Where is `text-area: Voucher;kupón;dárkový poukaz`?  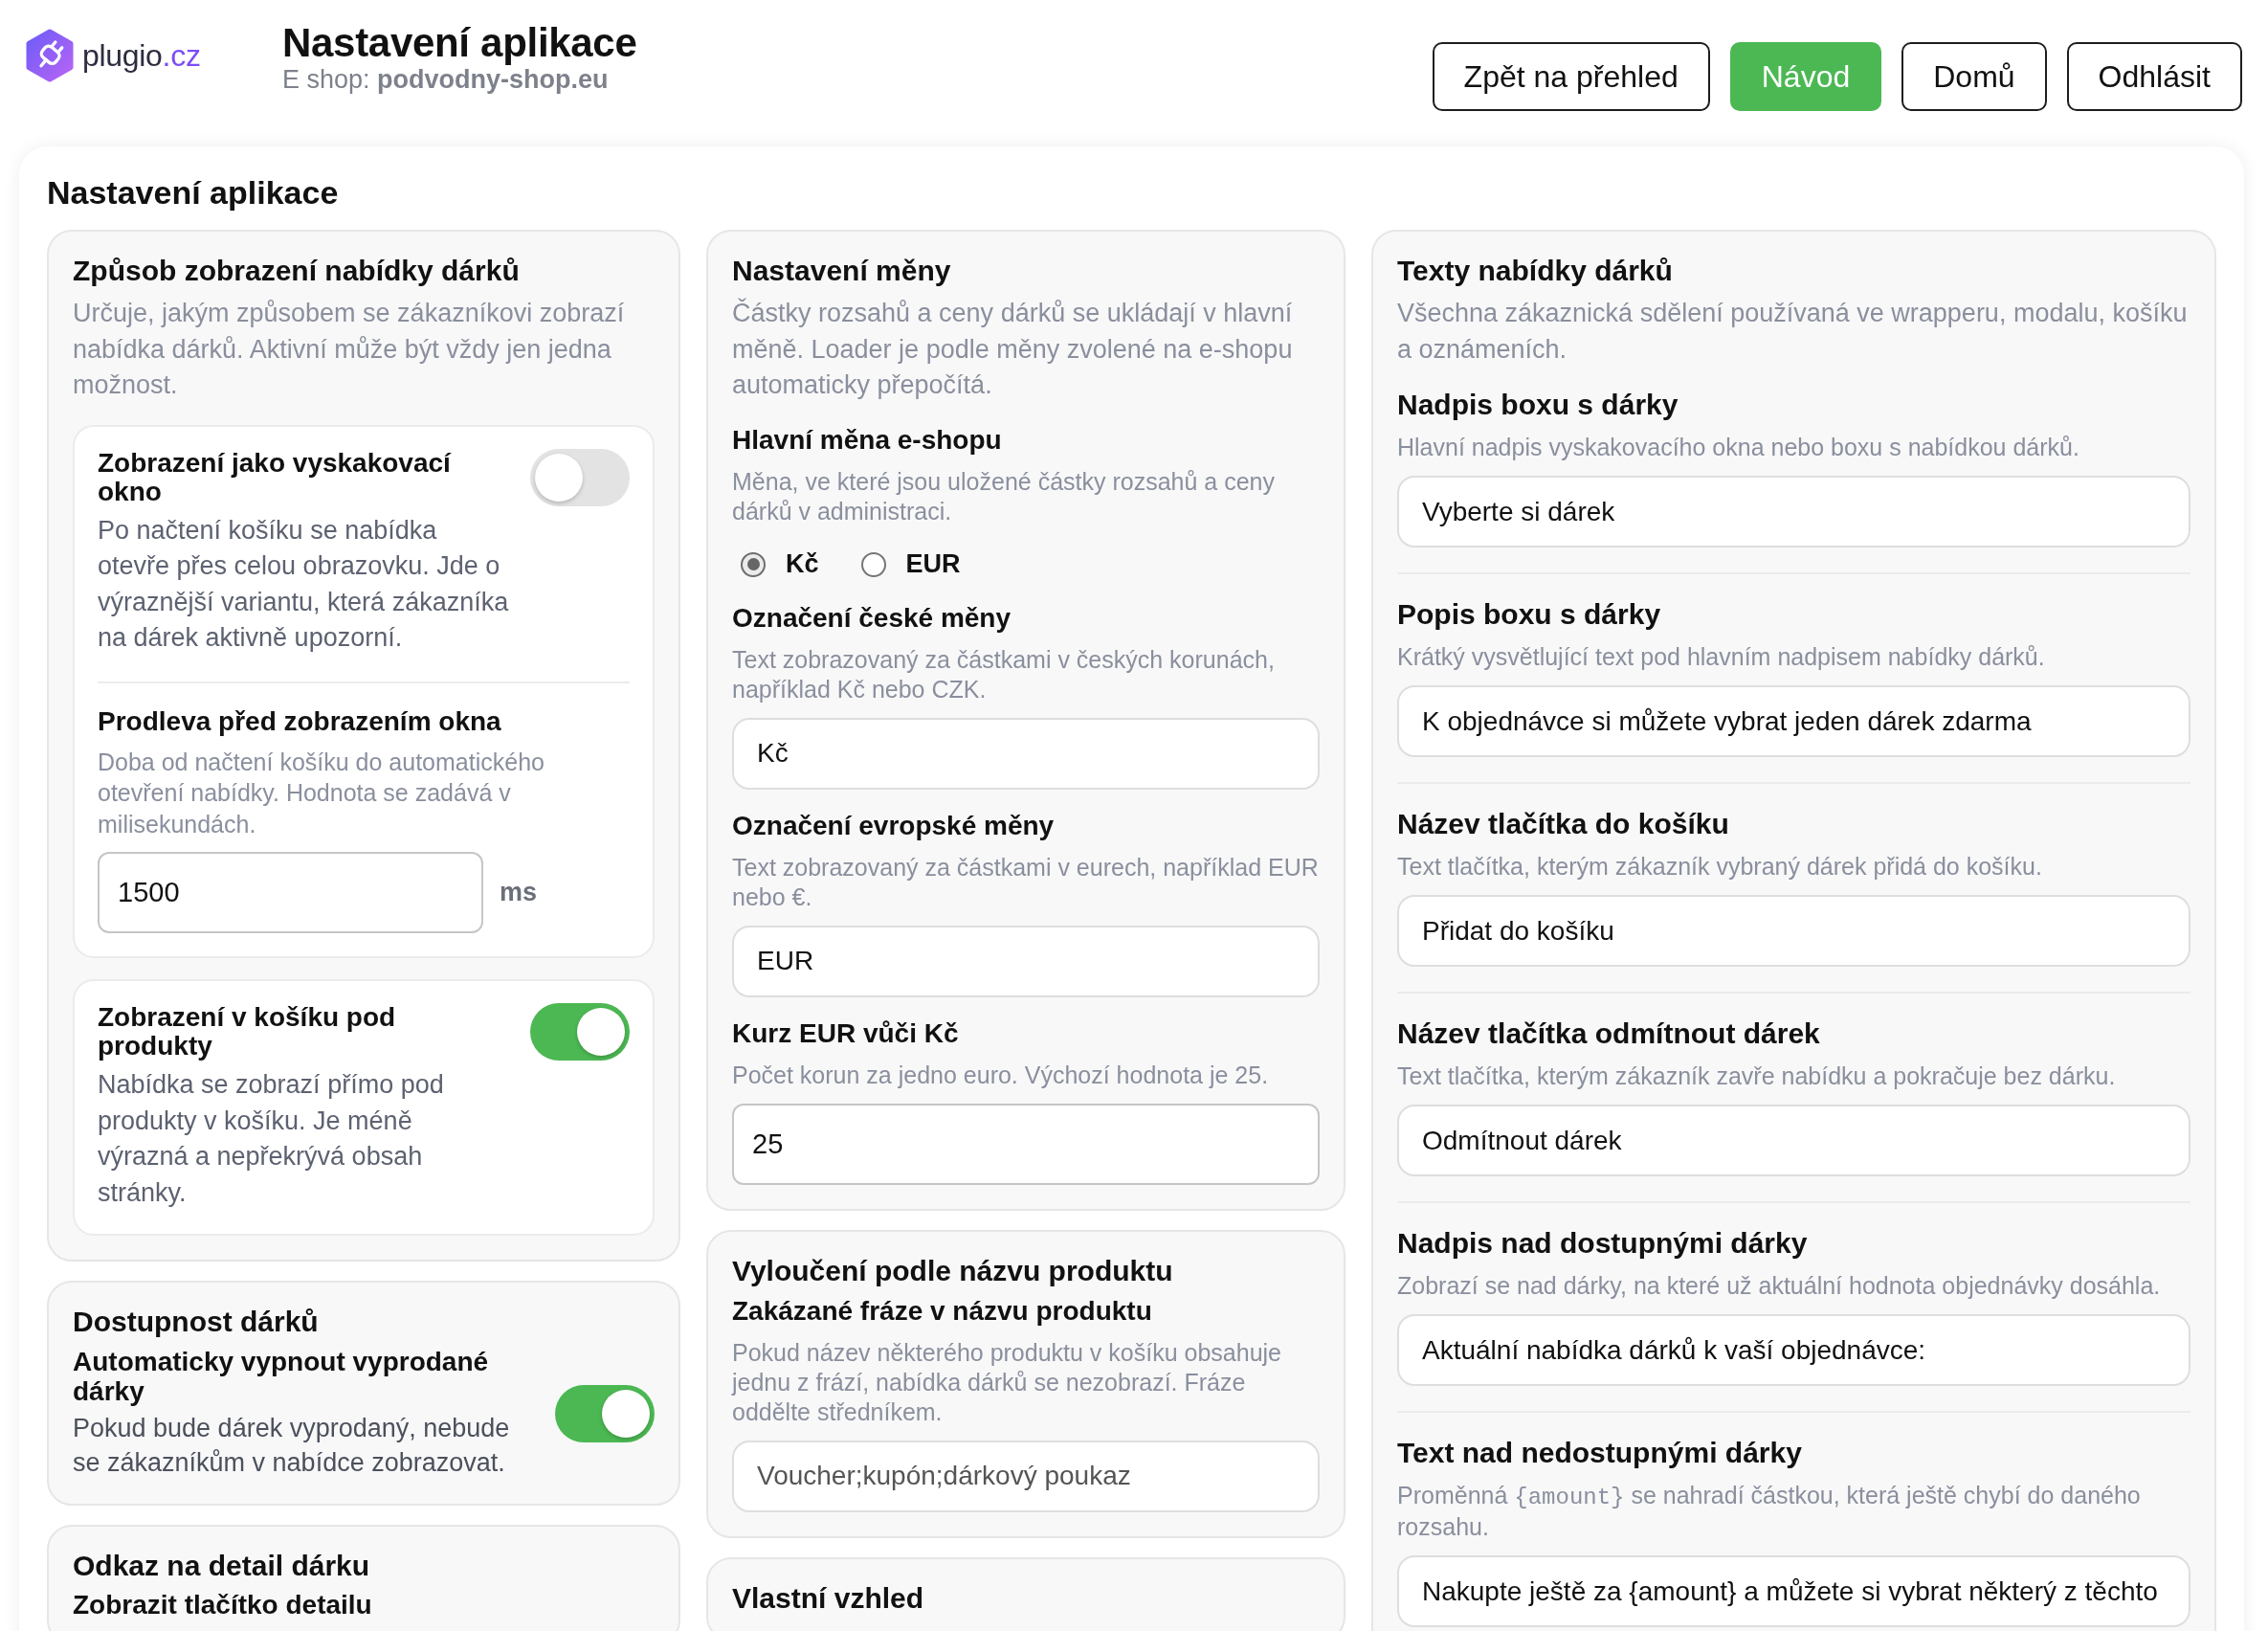 text-area: Voucher;kupón;dárkový poukaz is located at coordinates (1026, 1476).